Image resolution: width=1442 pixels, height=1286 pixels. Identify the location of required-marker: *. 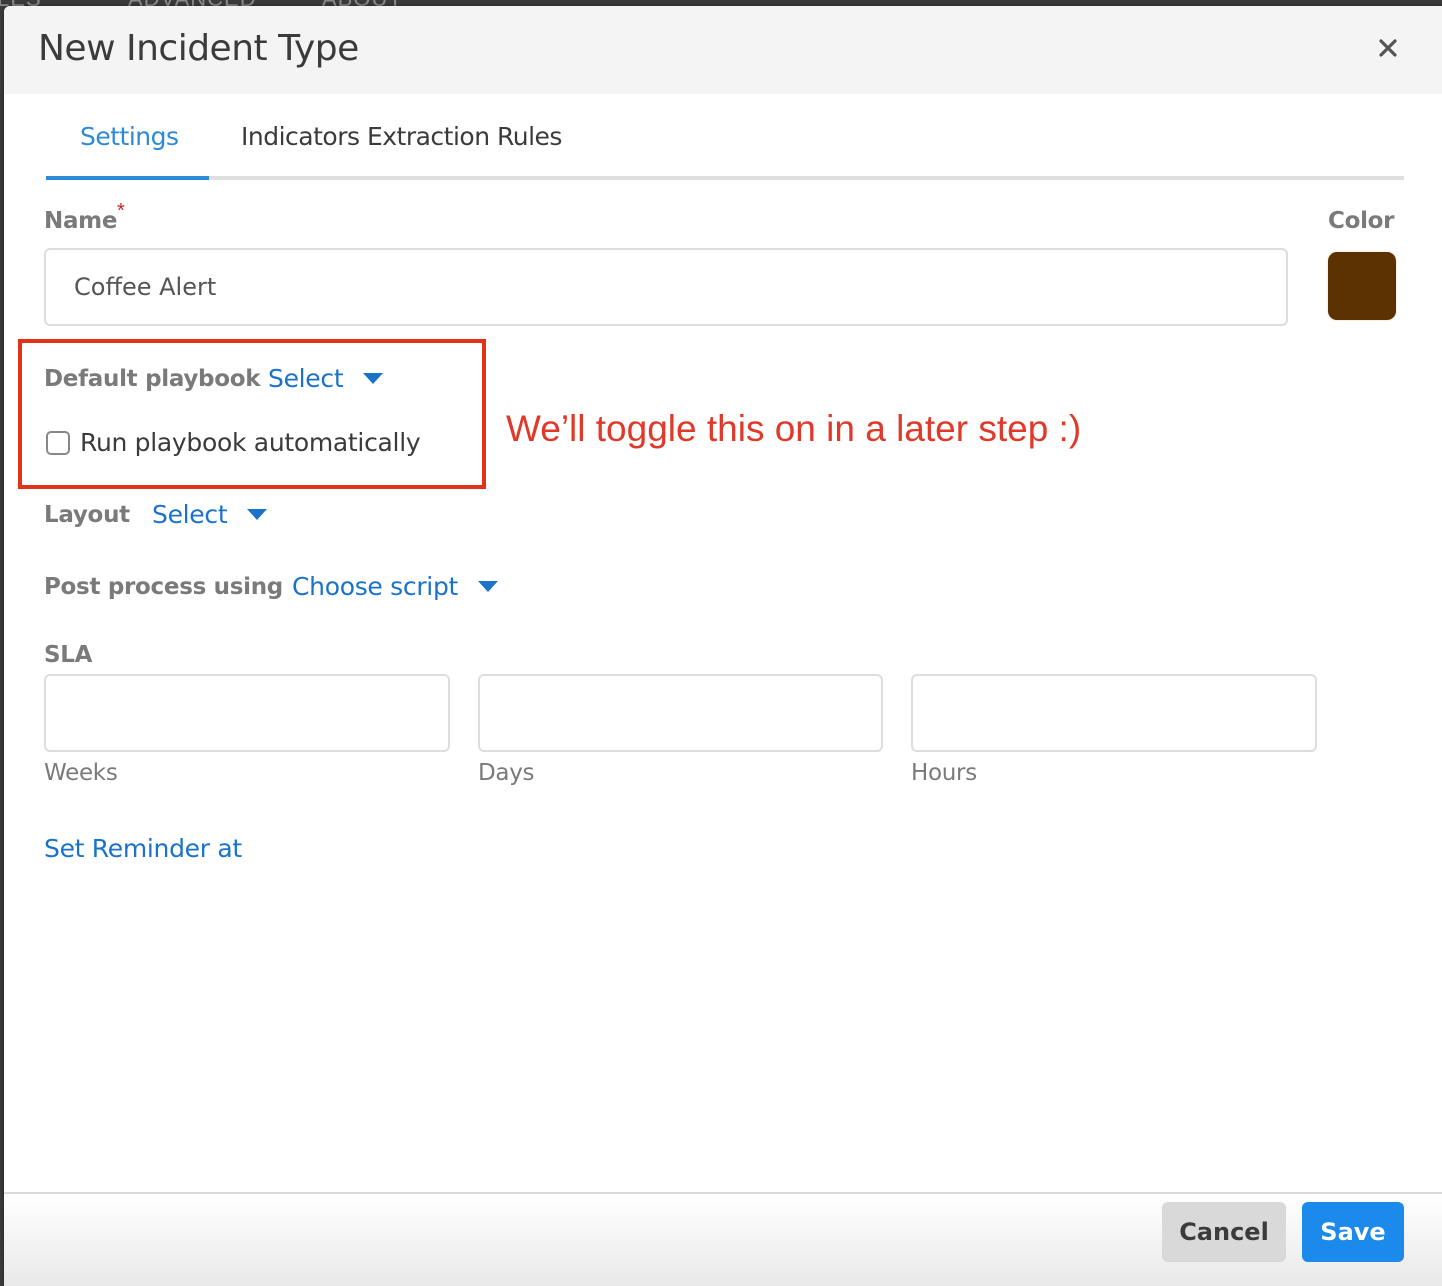
(121, 211).